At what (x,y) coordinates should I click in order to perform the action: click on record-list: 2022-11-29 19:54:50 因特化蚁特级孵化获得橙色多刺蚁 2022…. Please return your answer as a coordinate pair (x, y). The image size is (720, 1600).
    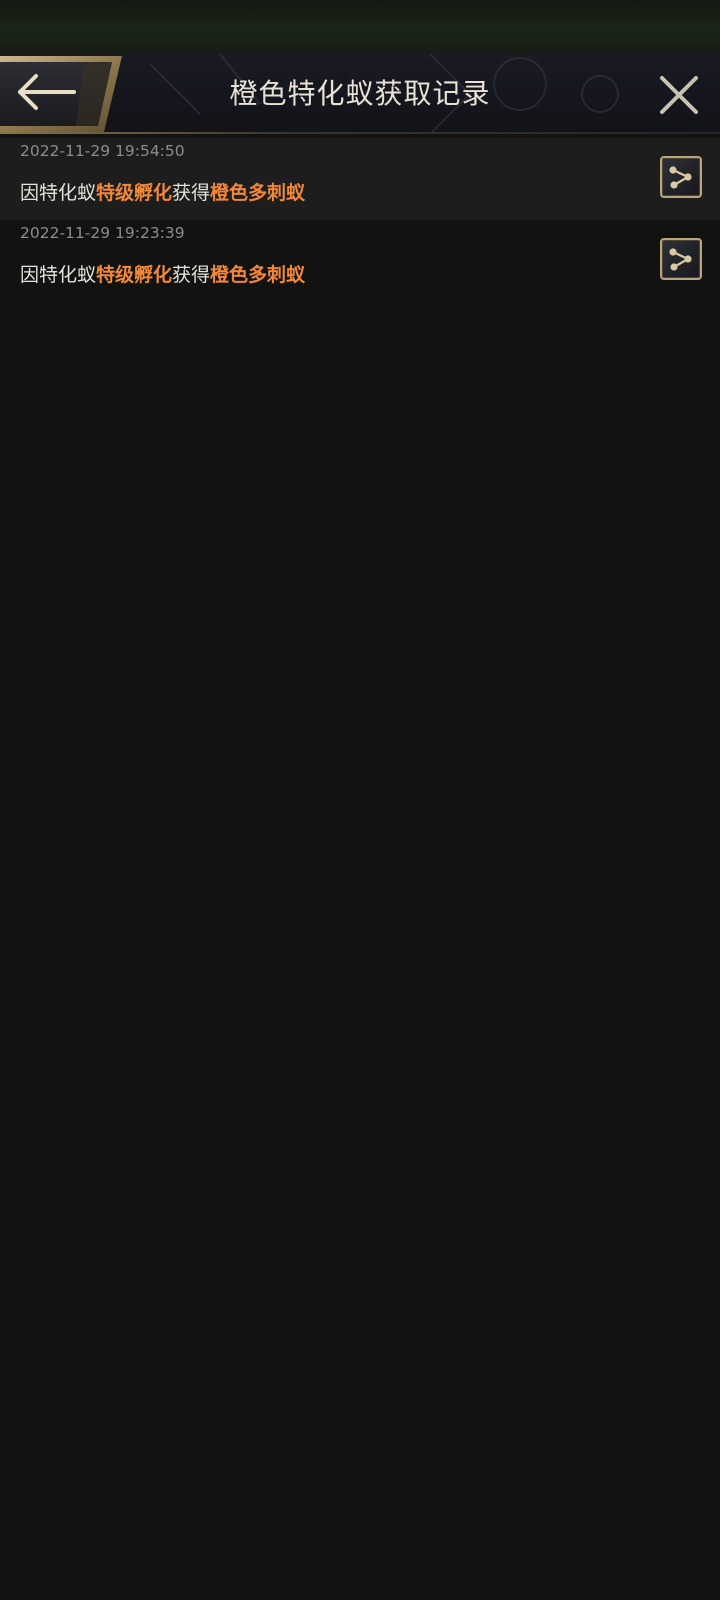
    Looking at the image, I should click on (360, 220).